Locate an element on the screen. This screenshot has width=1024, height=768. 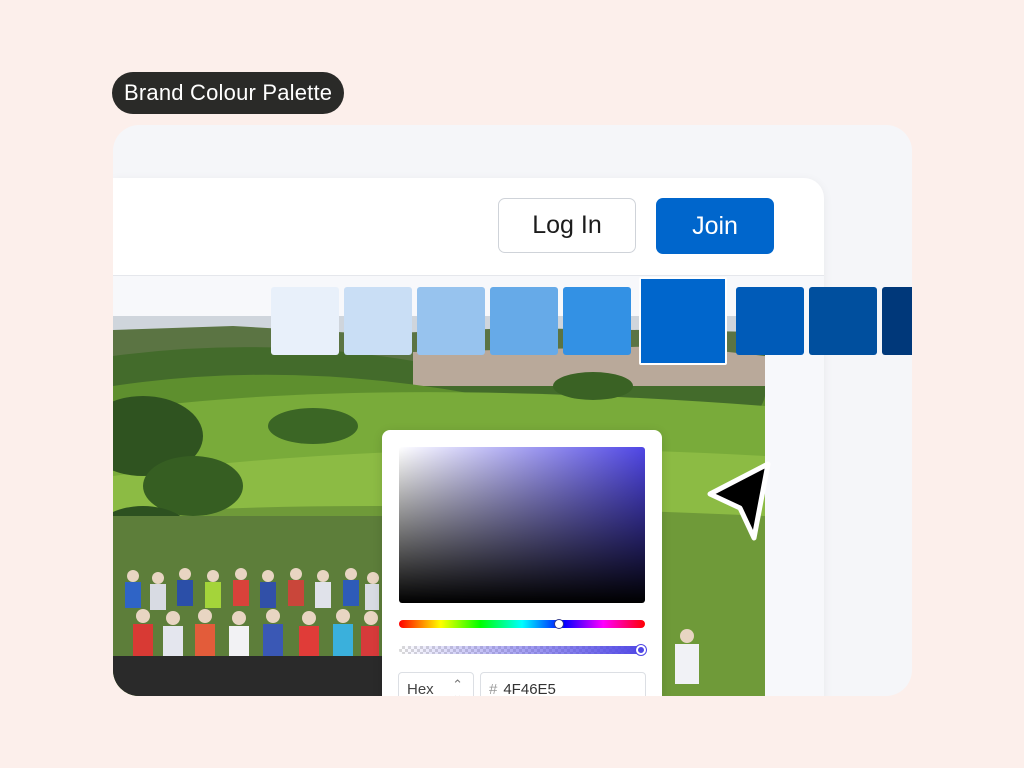
pointer-cursor-icon is located at coordinates (739, 501).